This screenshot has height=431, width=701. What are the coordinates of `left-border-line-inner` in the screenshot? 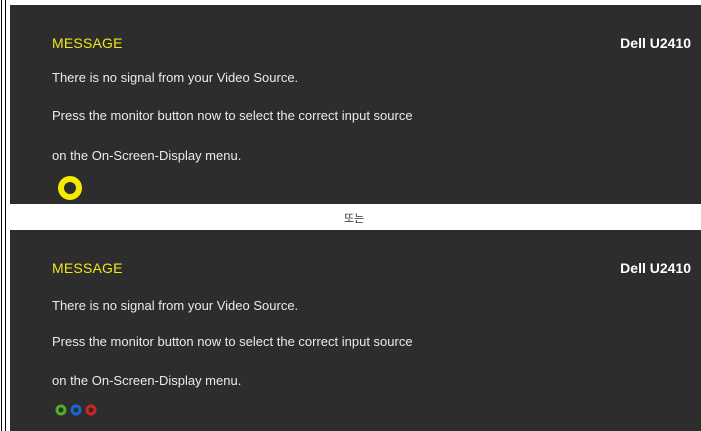 It's located at (5, 215).